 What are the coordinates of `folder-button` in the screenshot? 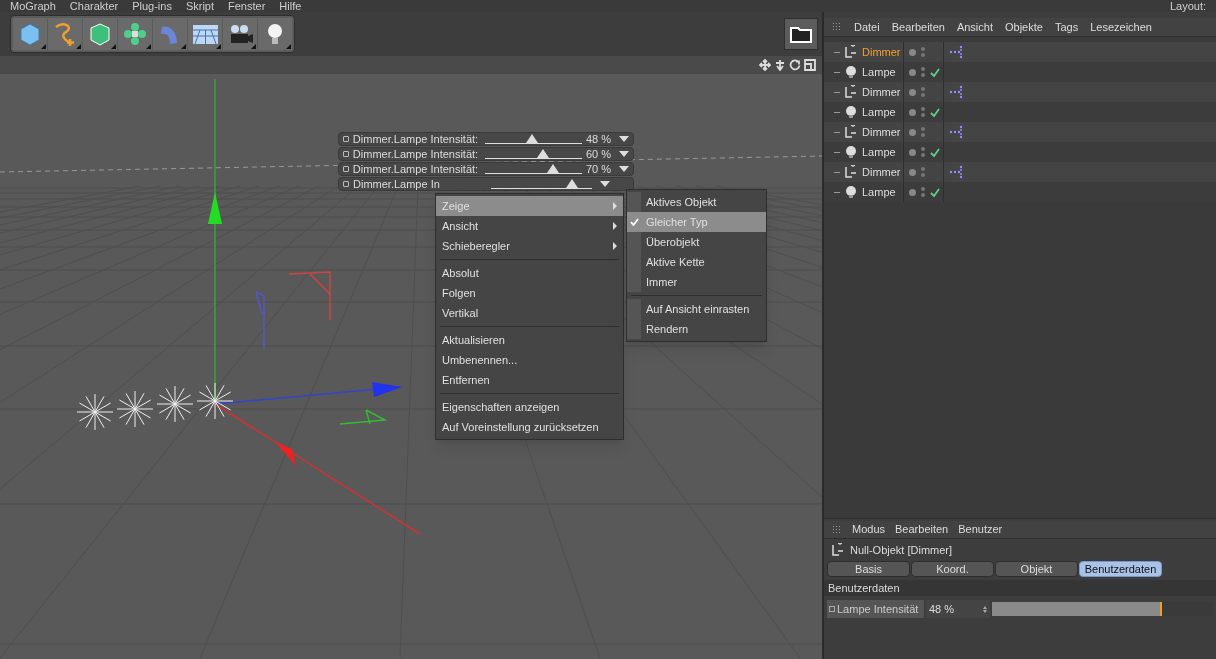 It's located at (801, 34).